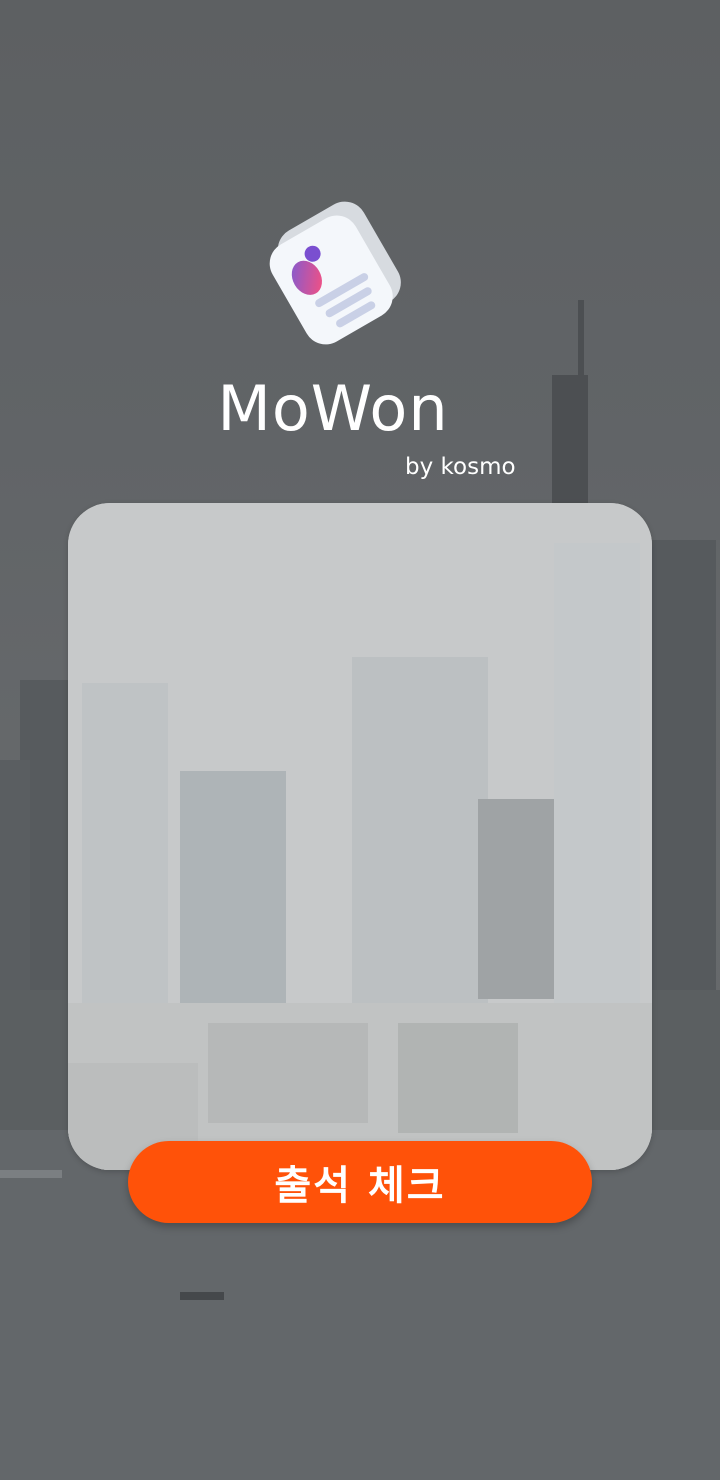  Describe the element at coordinates (333, 408) in the screenshot. I see `app-title: MoWon` at that location.